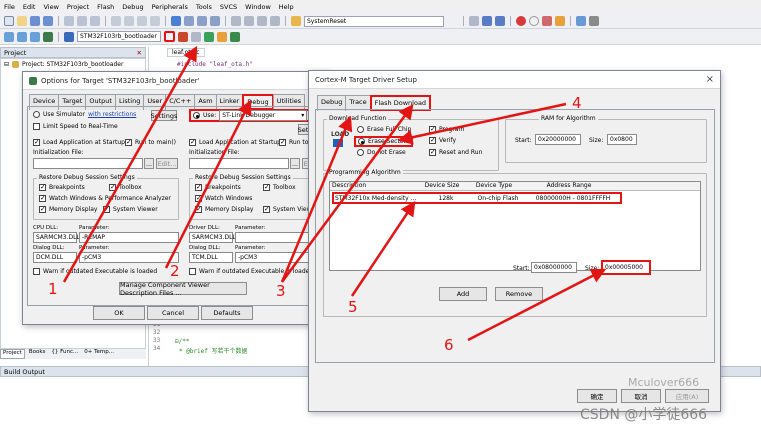  I want to click on annotation-2: 2, so click(175, 271).